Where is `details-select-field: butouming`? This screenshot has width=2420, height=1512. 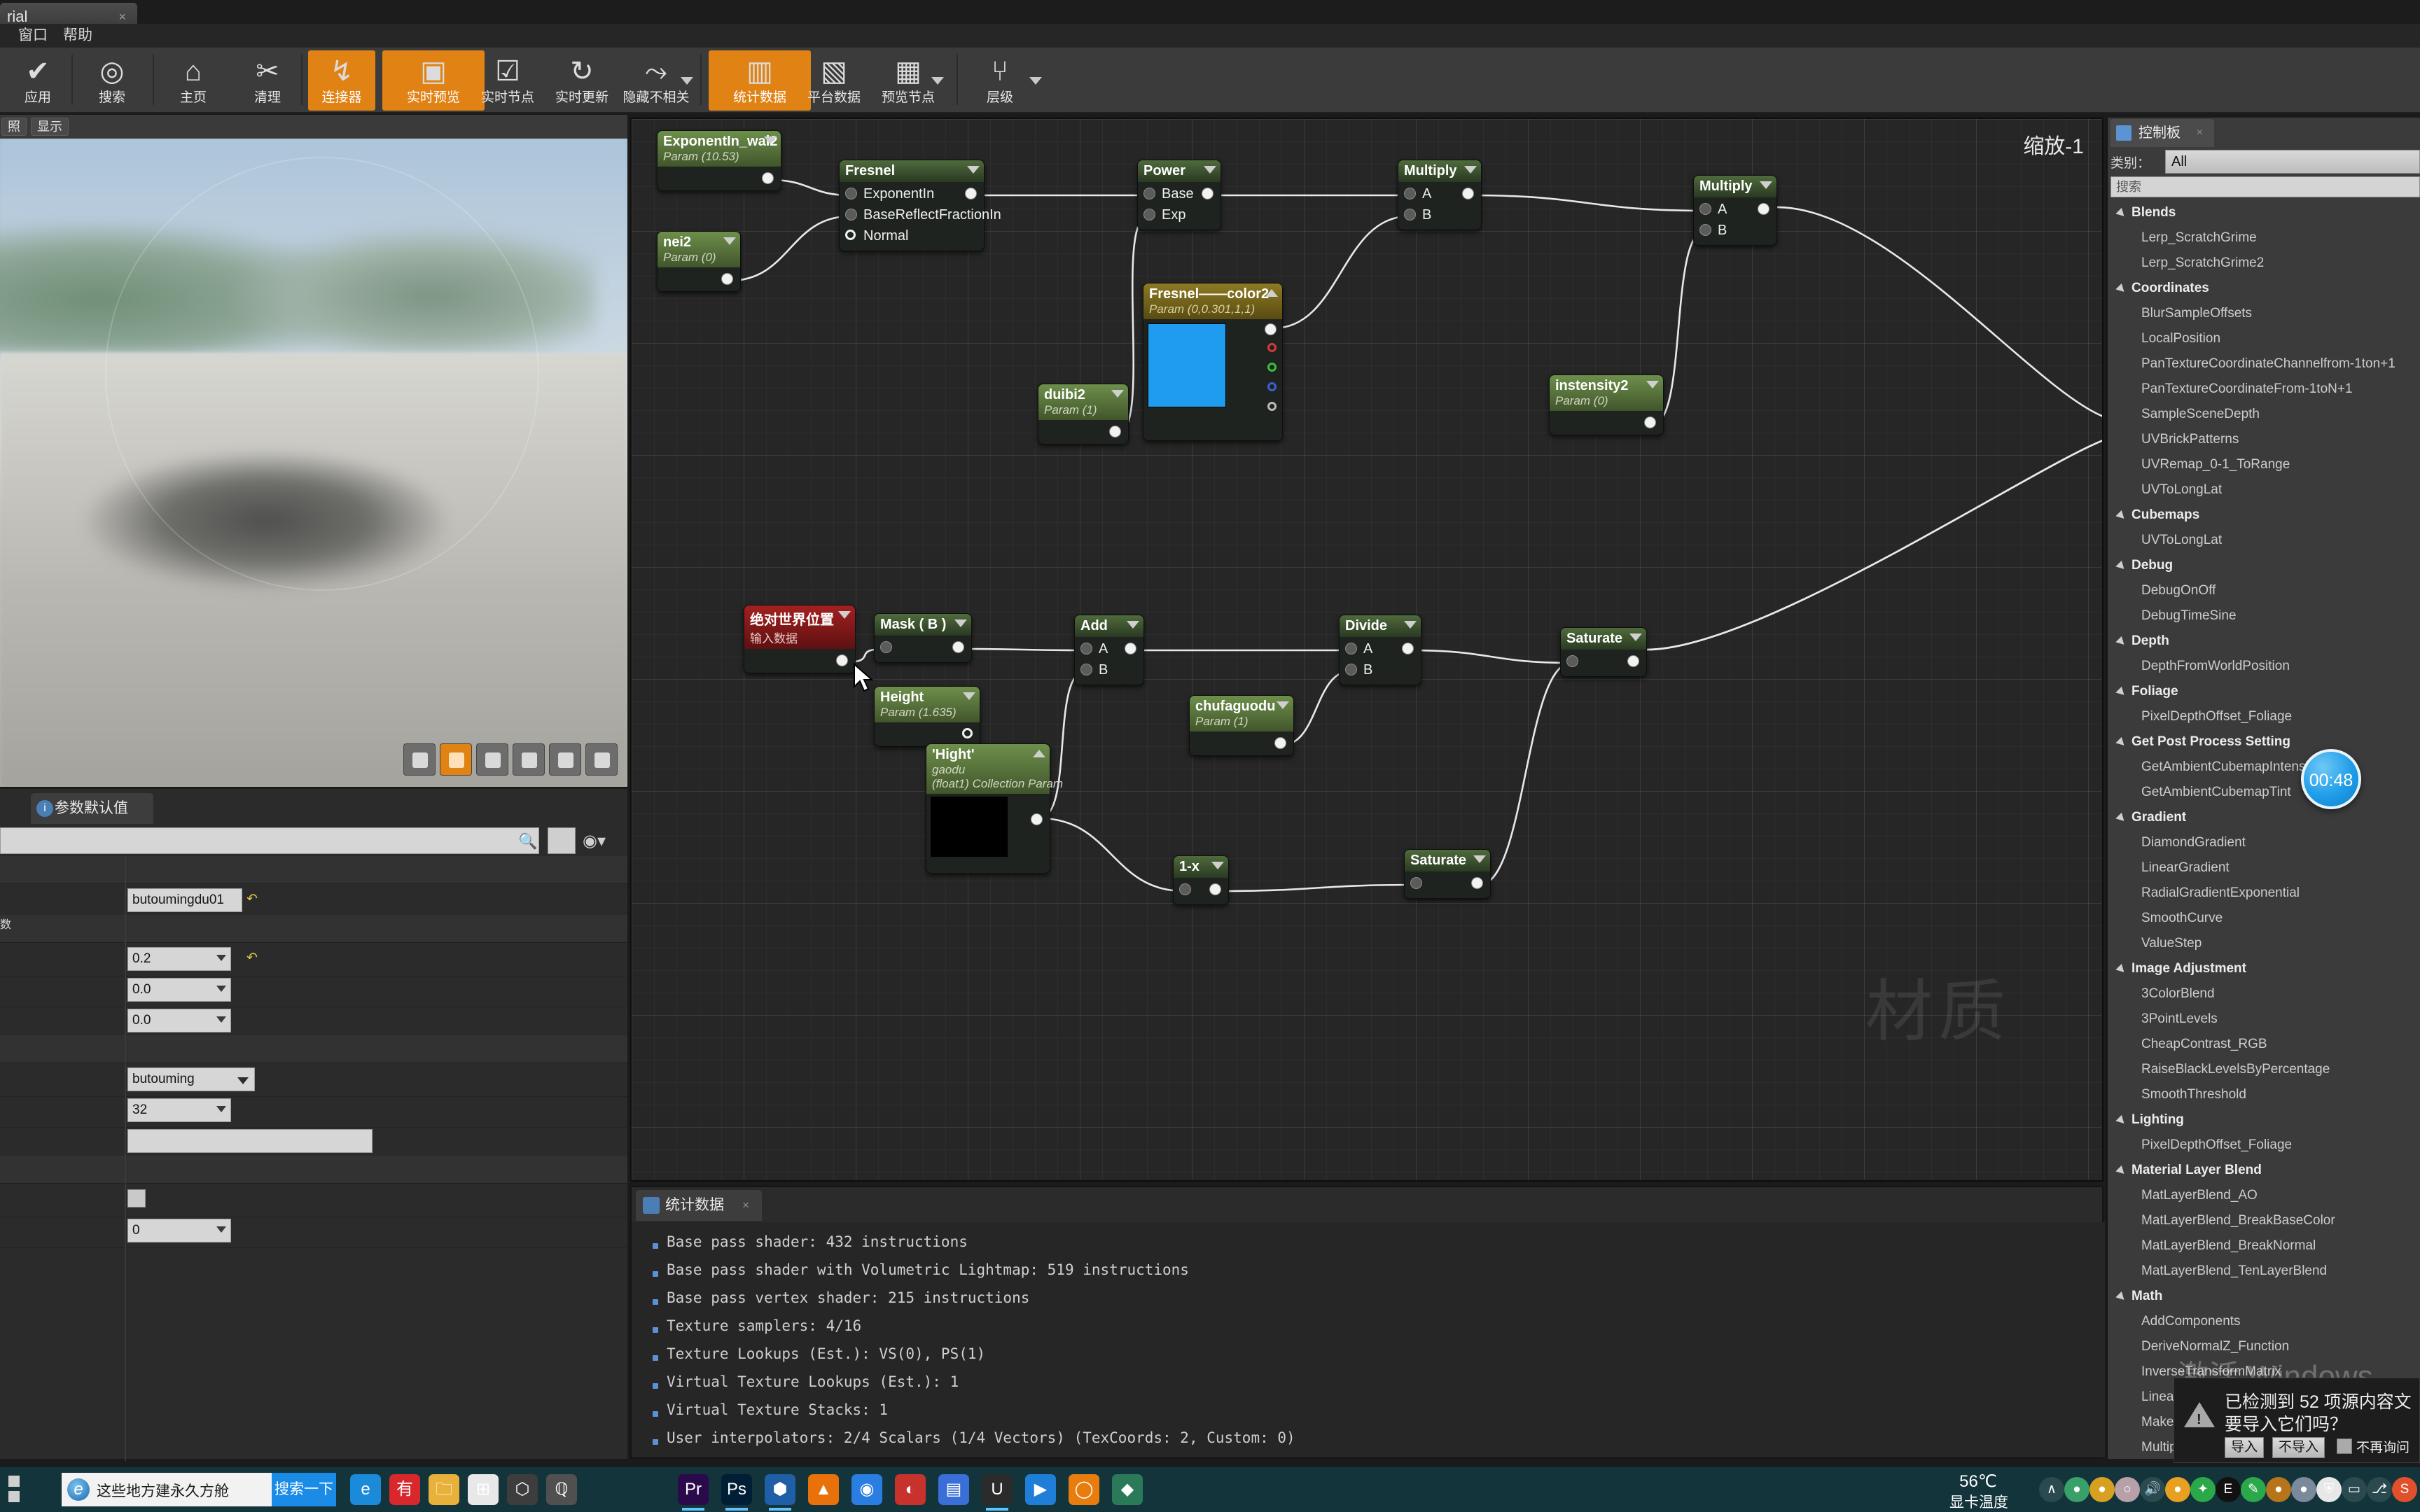
details-select-field: butouming is located at coordinates (191, 1079).